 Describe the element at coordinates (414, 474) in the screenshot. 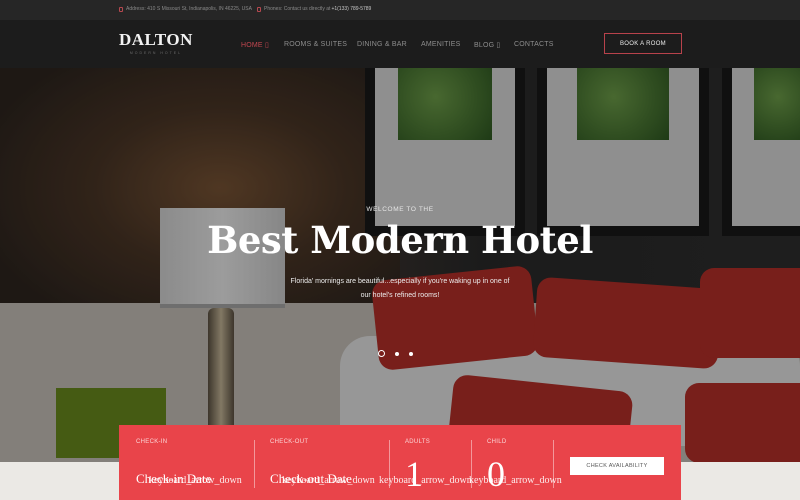

I see `adults-value: 1` at that location.